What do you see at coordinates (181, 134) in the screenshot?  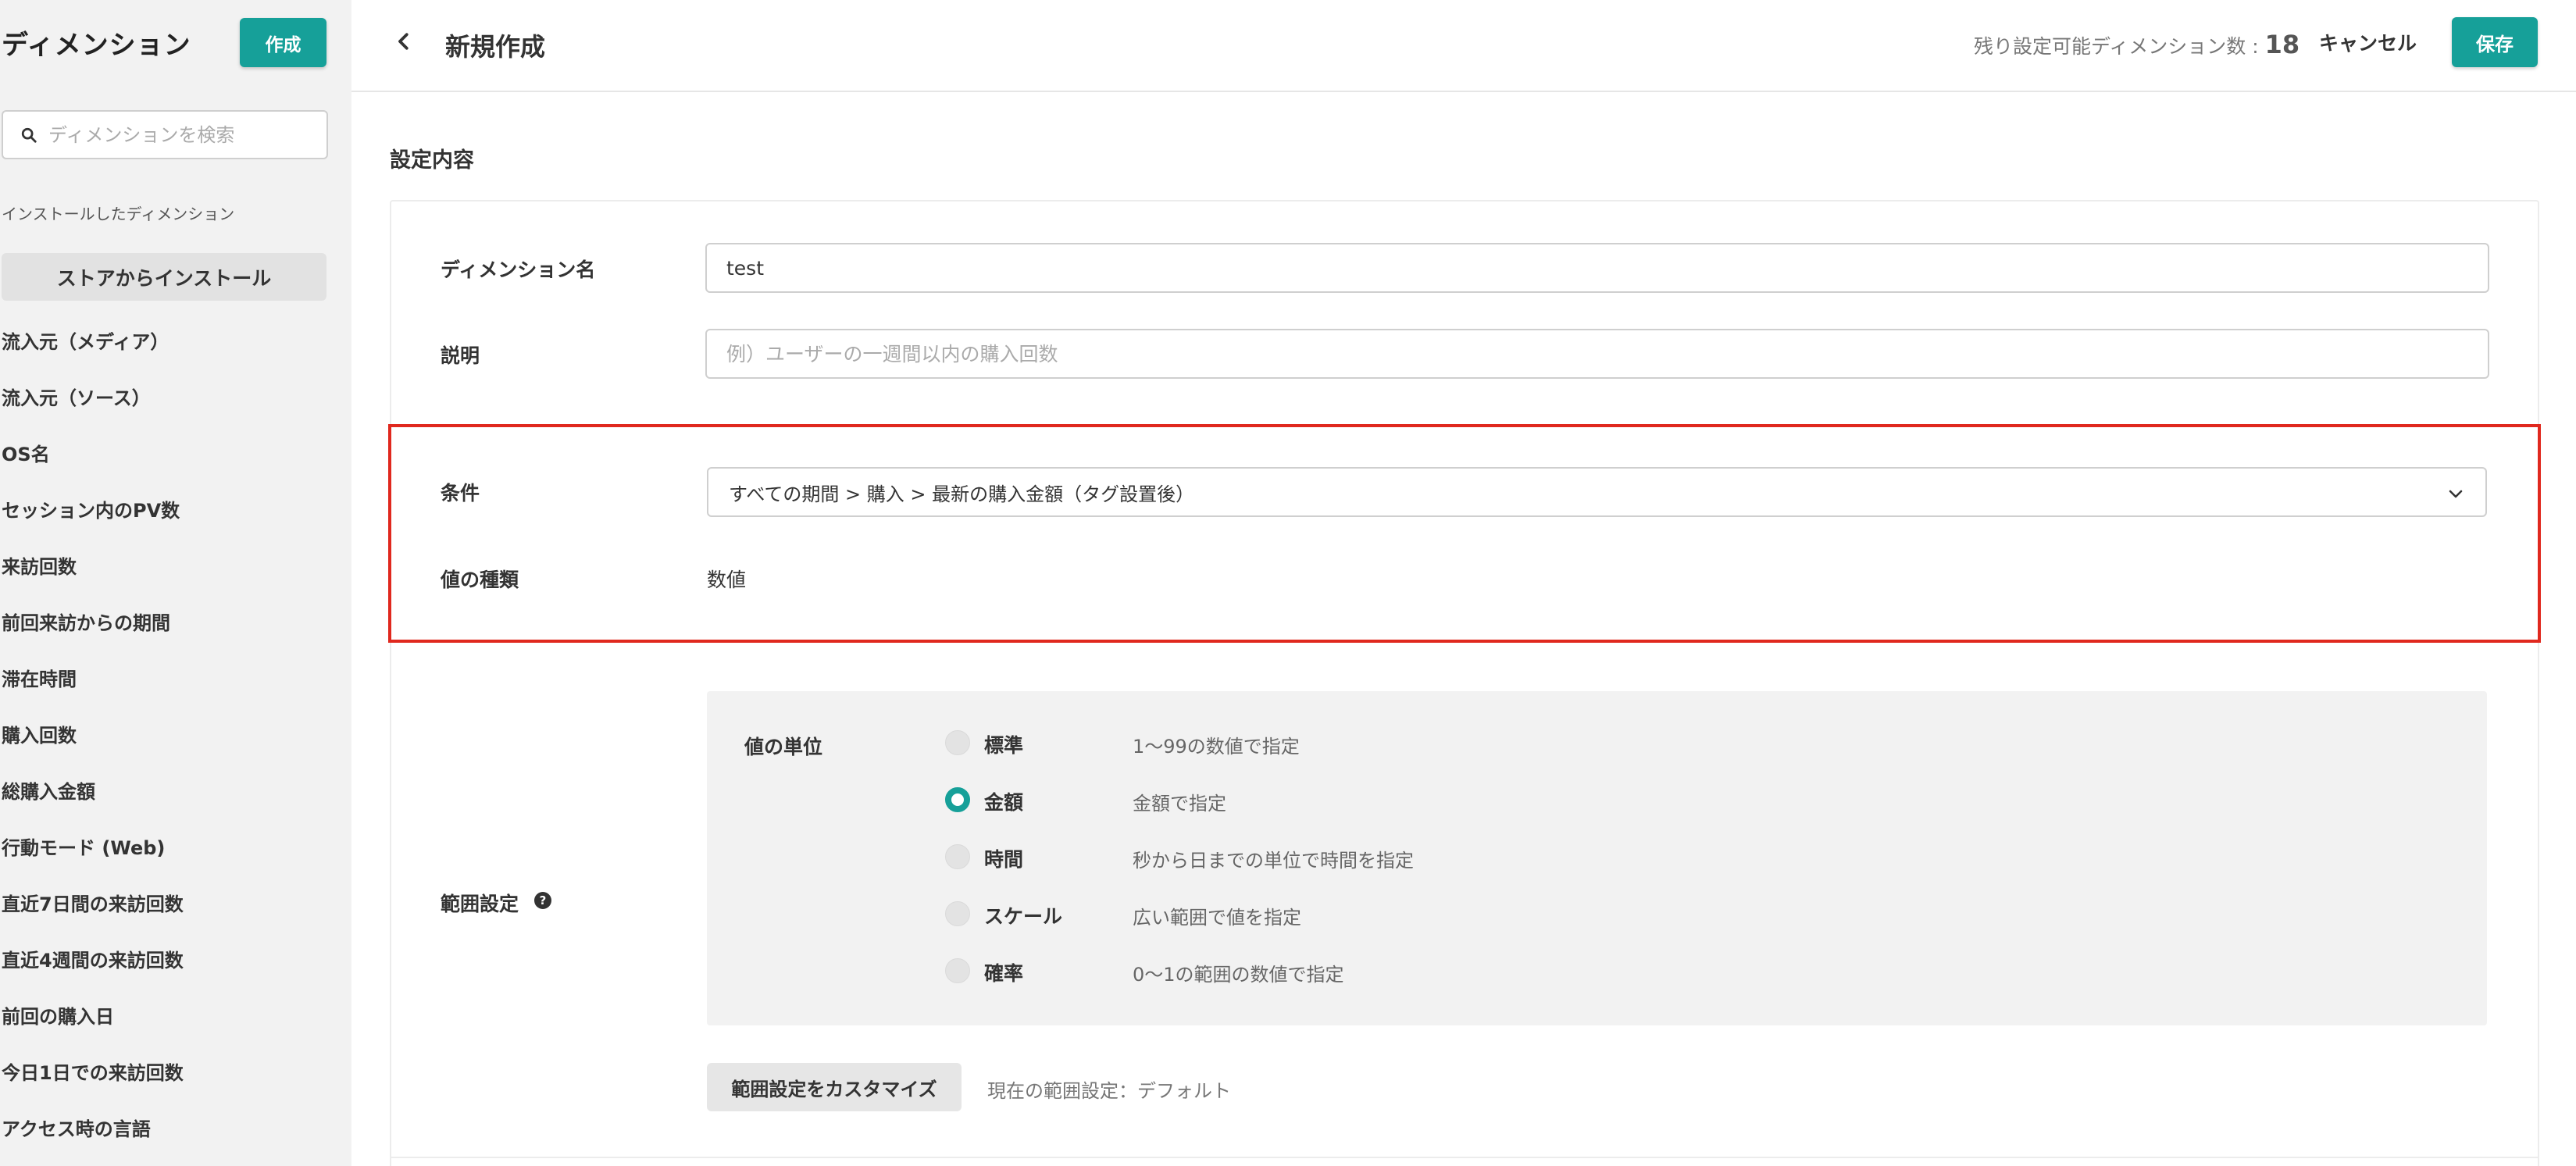 I see `search-input` at bounding box center [181, 134].